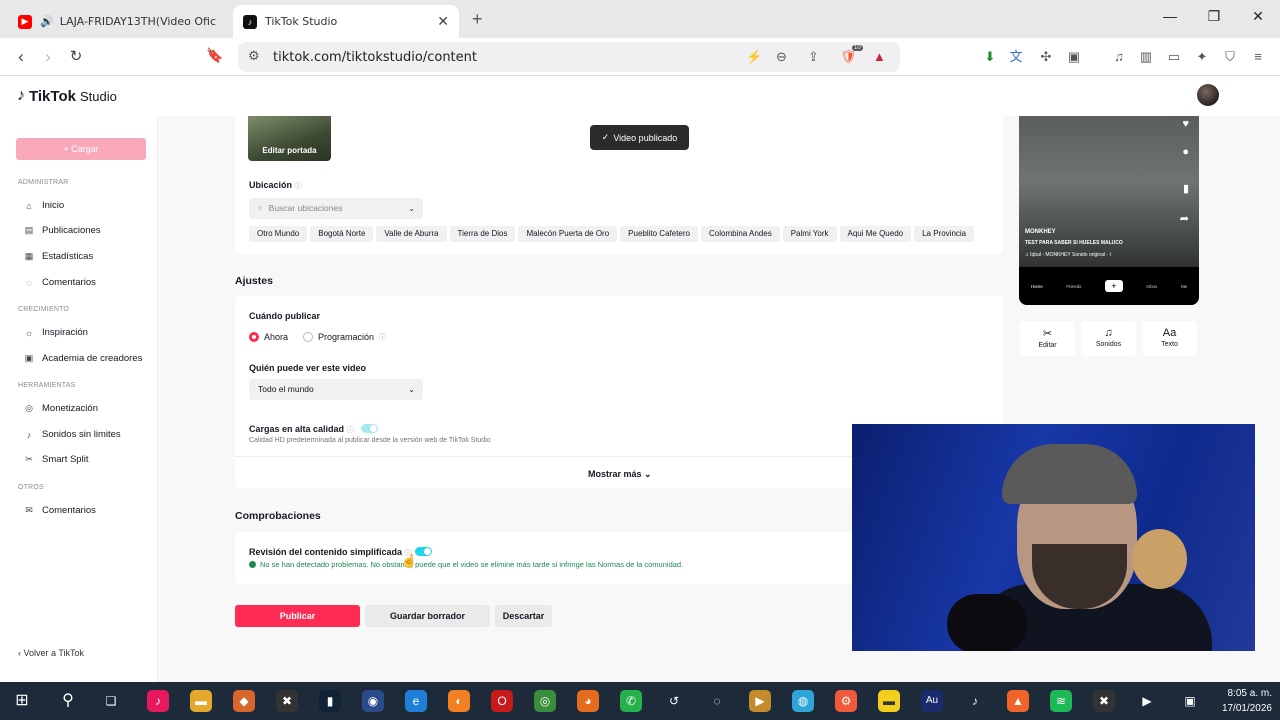 The height and width of the screenshot is (720, 1280). I want to click on location-chip: Palmi York, so click(809, 234).